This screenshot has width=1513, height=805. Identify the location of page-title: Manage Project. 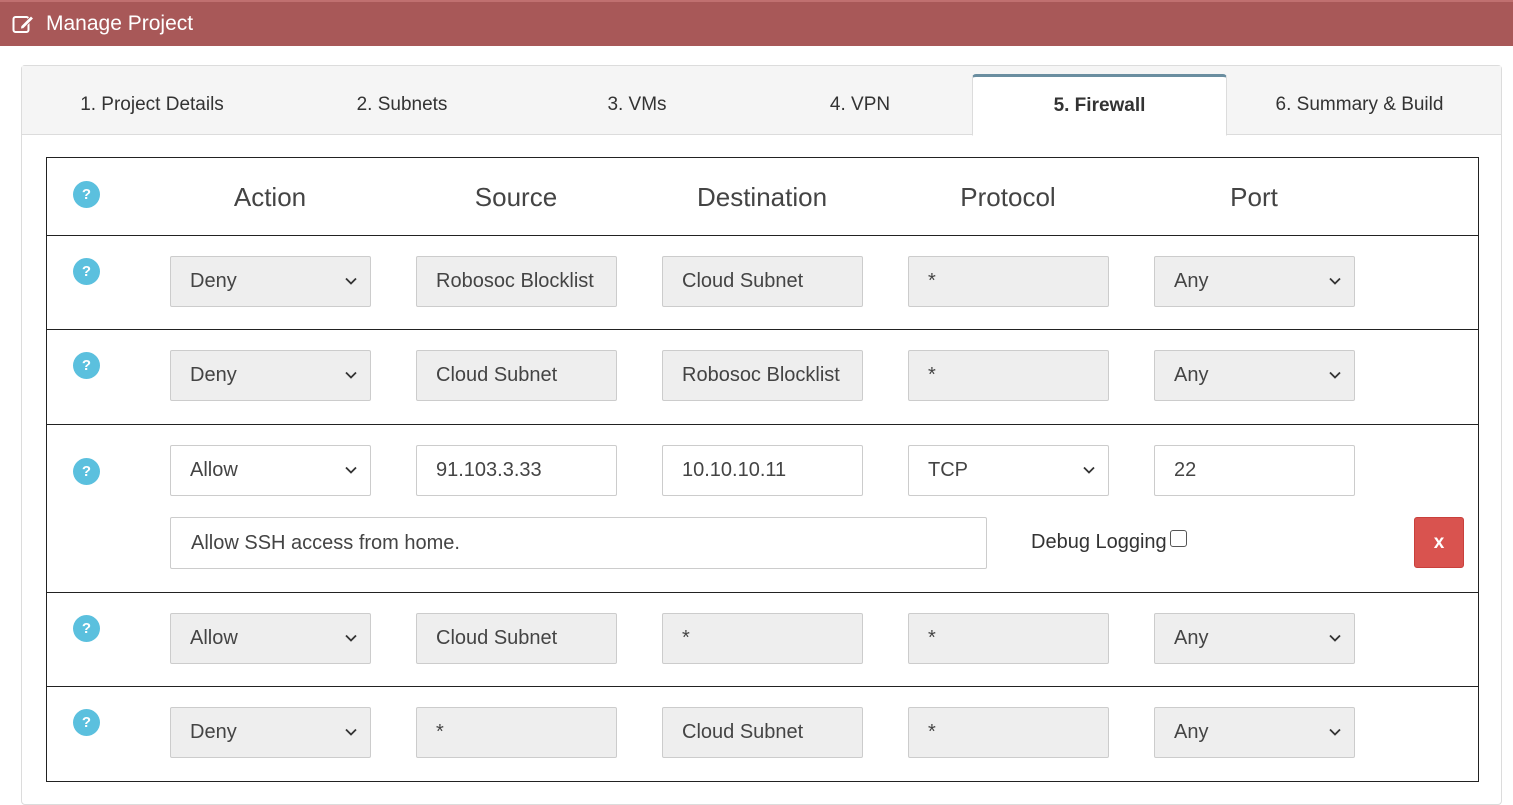
(120, 23).